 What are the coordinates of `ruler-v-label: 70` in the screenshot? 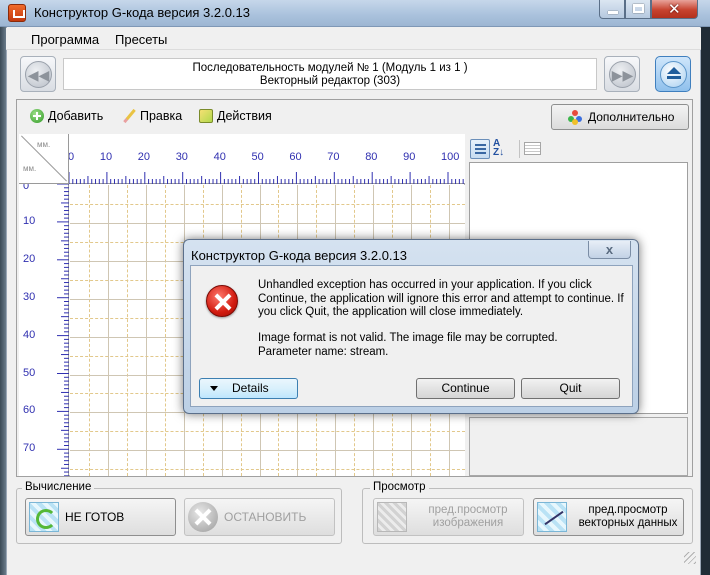 It's located at (29, 448).